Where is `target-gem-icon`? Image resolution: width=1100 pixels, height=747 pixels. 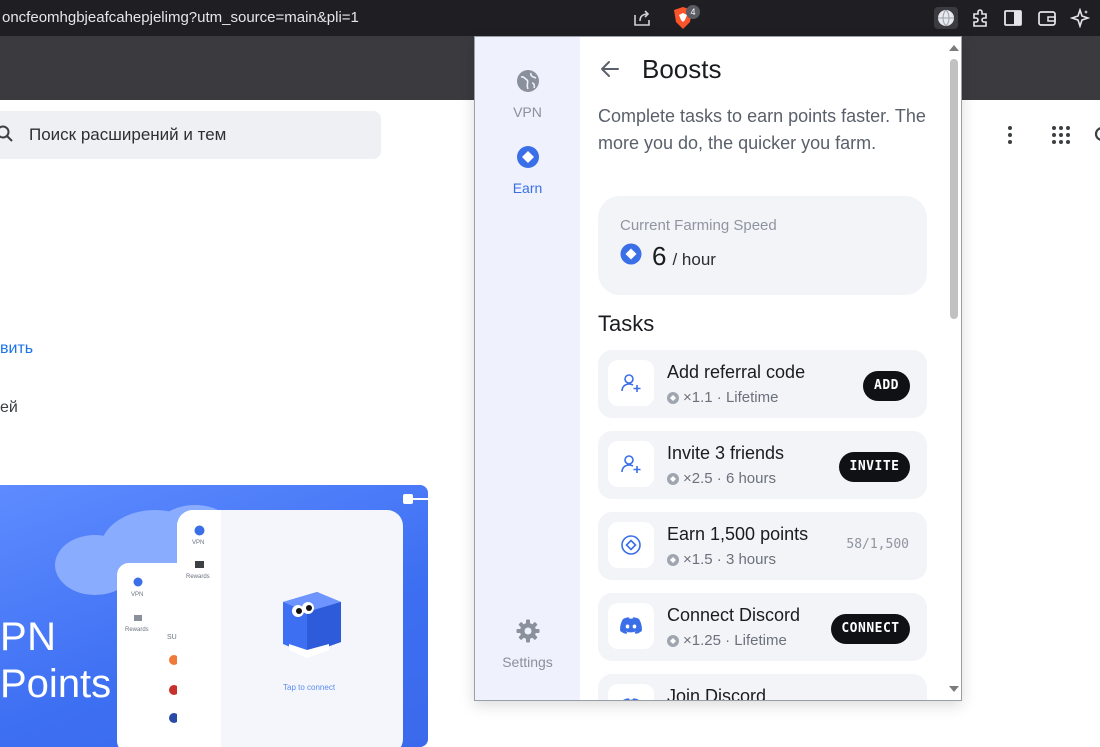 target-gem-icon is located at coordinates (631, 545).